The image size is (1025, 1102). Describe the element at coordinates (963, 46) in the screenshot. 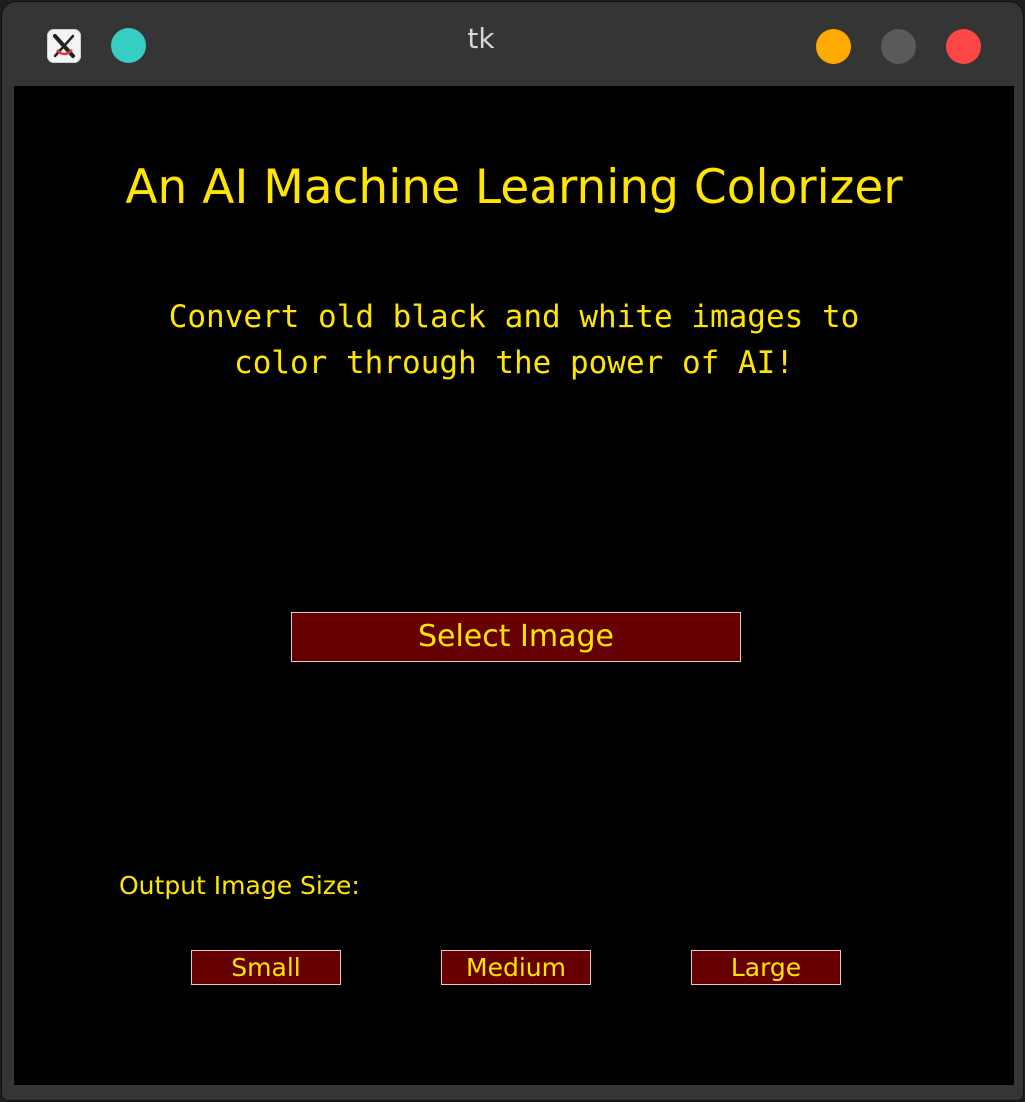

I see `close-icon` at that location.